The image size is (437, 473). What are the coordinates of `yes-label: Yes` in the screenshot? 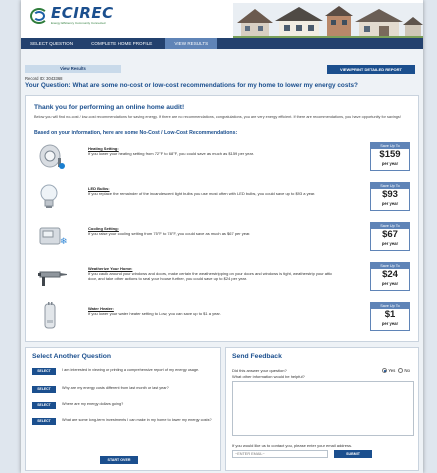 It's located at (392, 370).